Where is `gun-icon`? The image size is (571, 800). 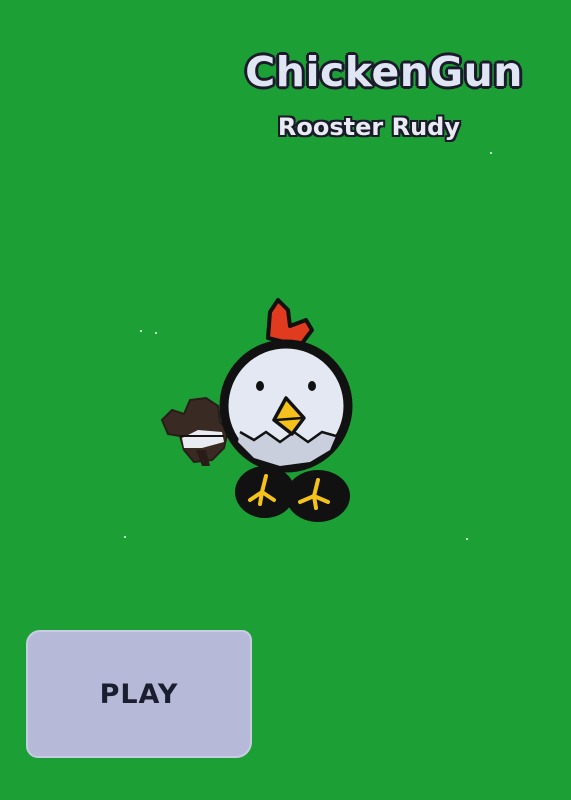 gun-icon is located at coordinates (195, 431).